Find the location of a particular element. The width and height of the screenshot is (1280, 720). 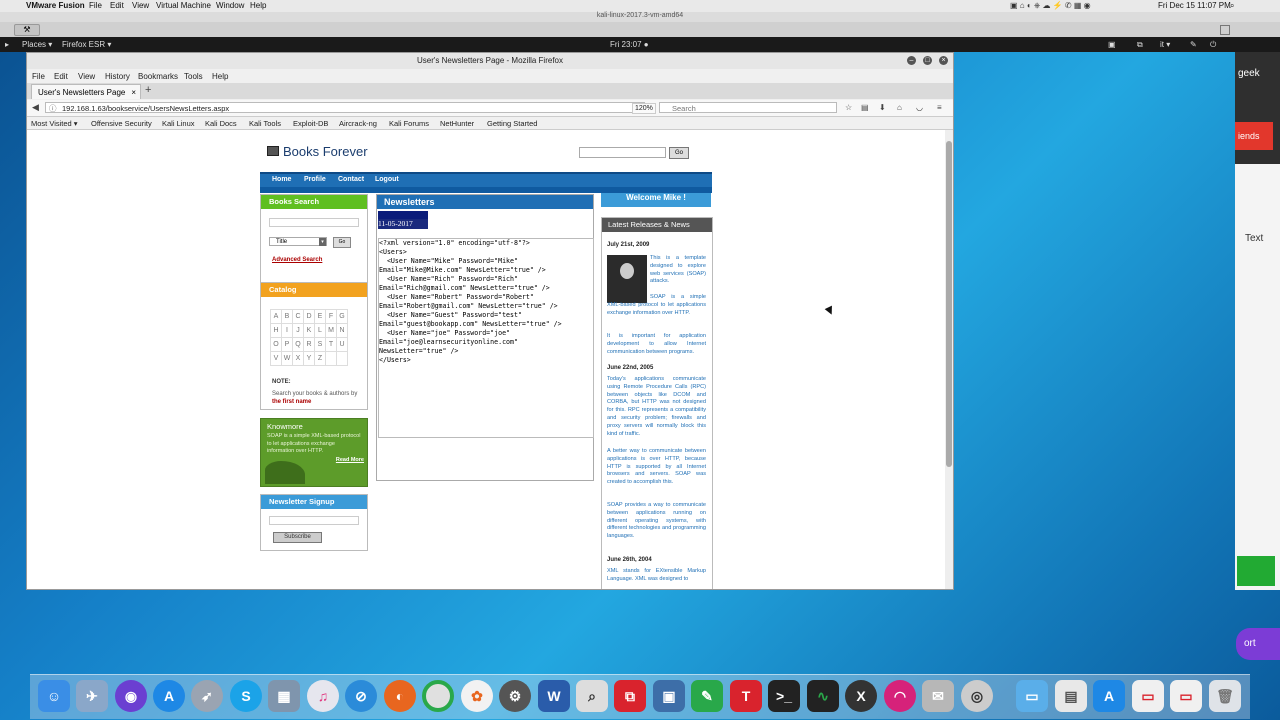

menu-edit: Edit is located at coordinates (61, 76).